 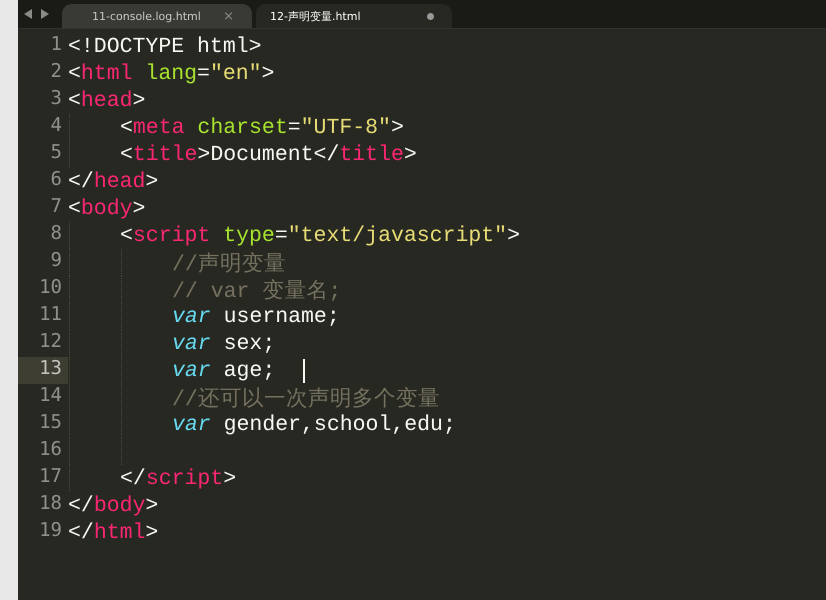 I want to click on code-text: gender,school,edu;, so click(x=339, y=424).